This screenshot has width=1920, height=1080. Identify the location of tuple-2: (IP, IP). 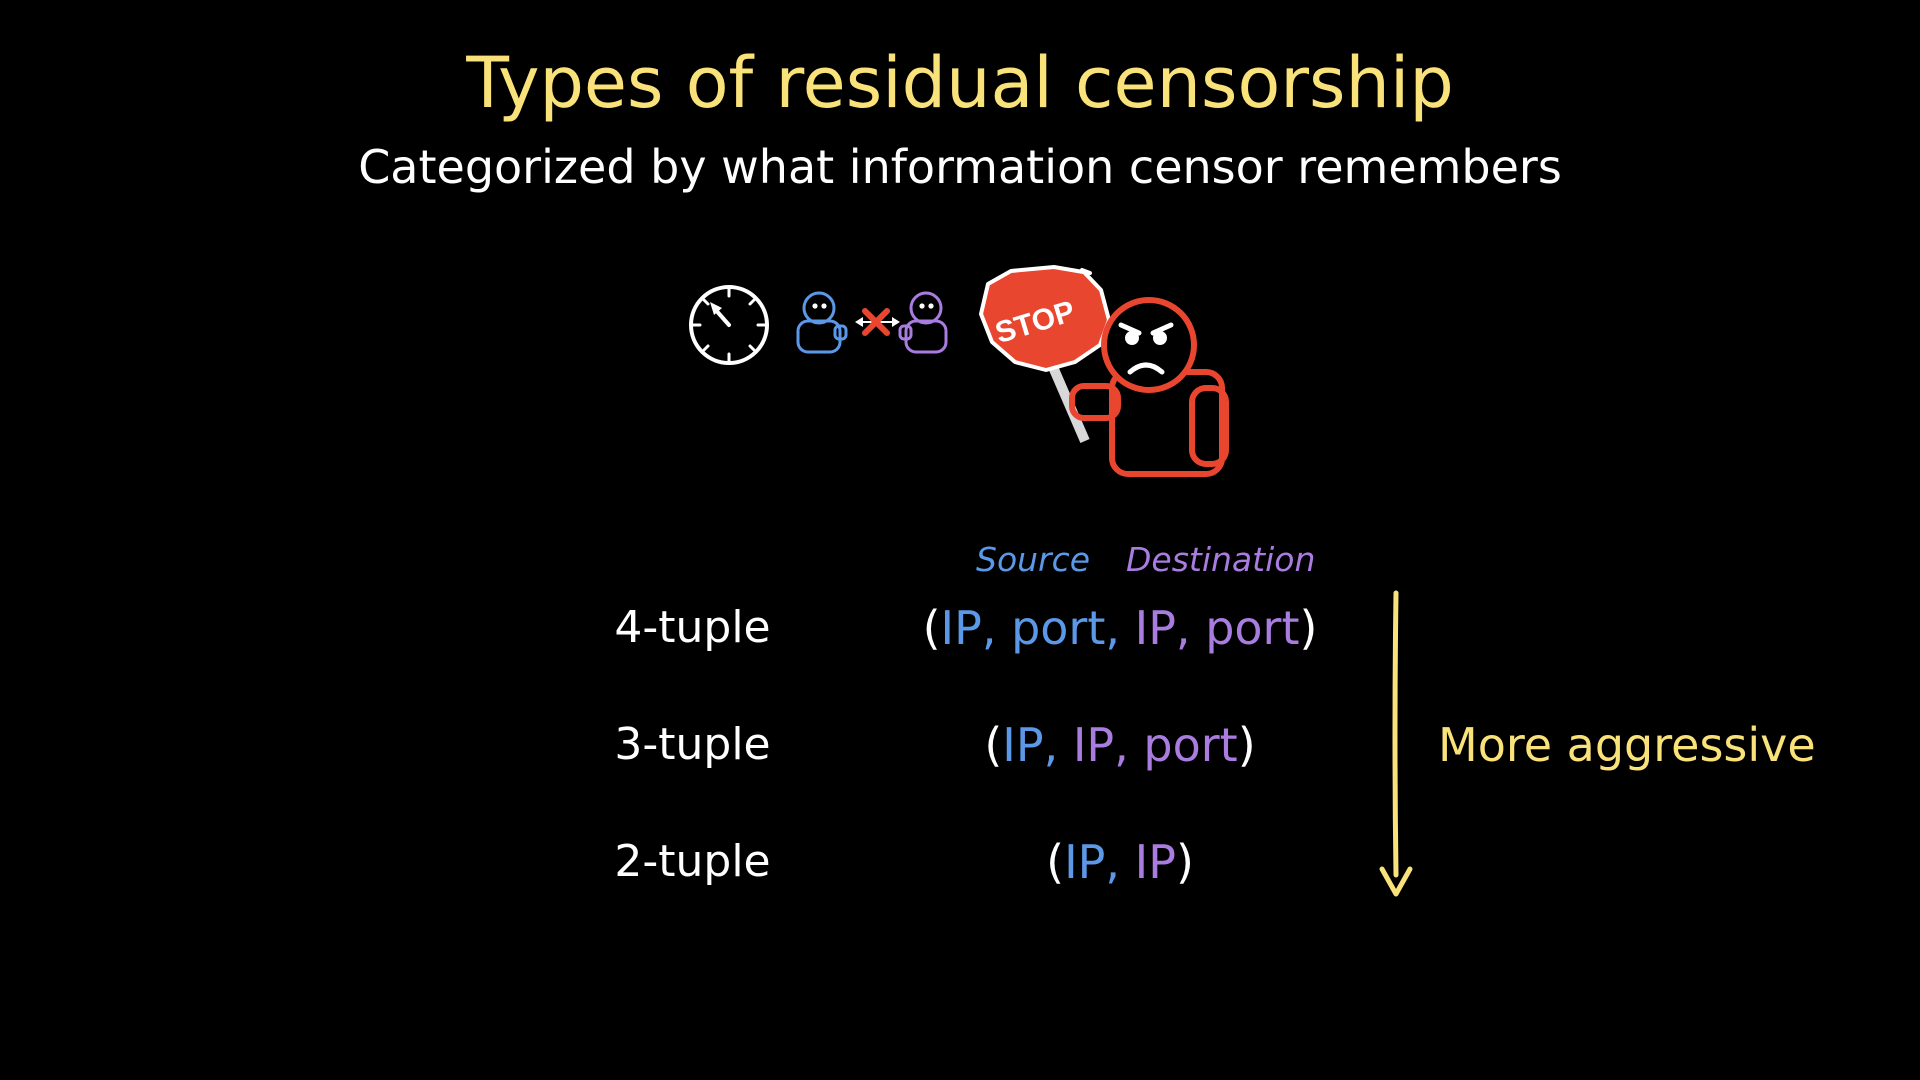
(1120, 862).